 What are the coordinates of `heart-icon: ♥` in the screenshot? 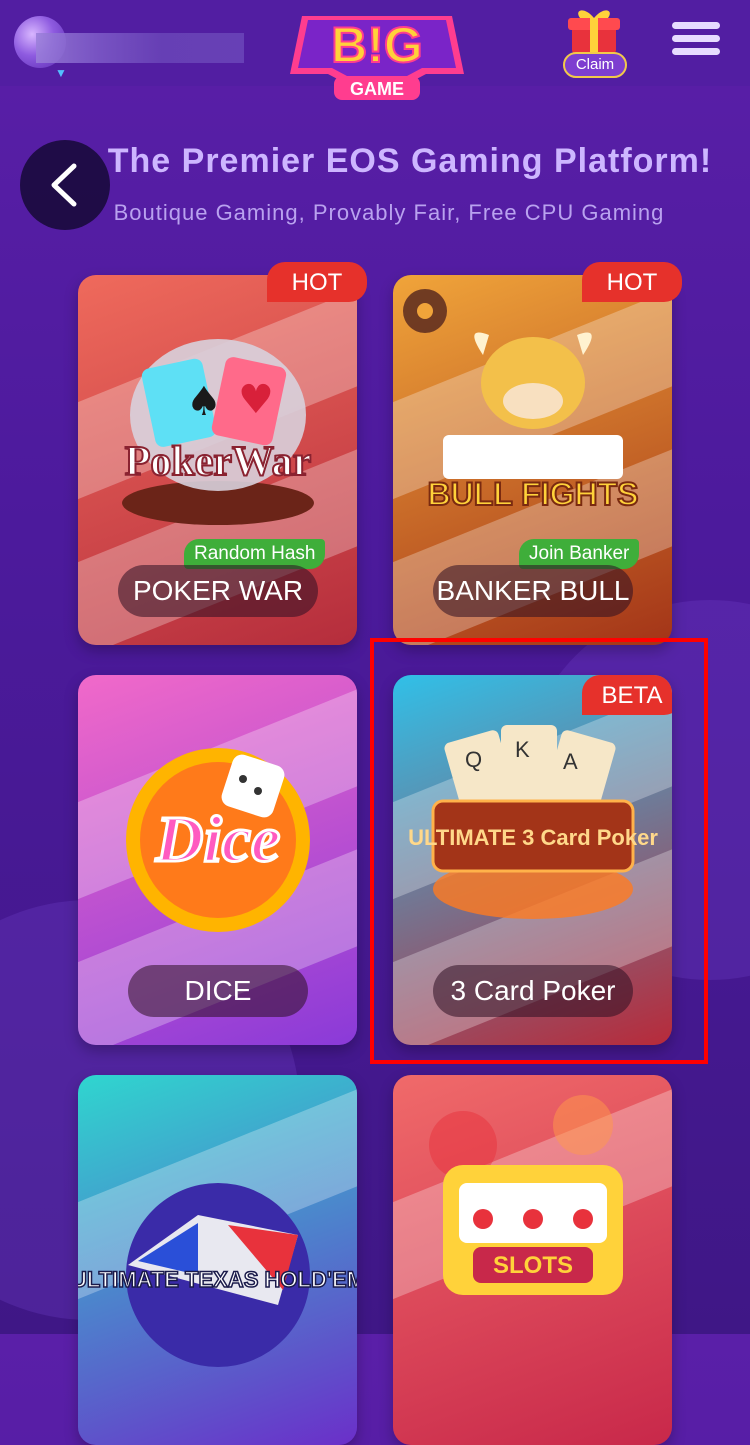 It's located at (256, 400).